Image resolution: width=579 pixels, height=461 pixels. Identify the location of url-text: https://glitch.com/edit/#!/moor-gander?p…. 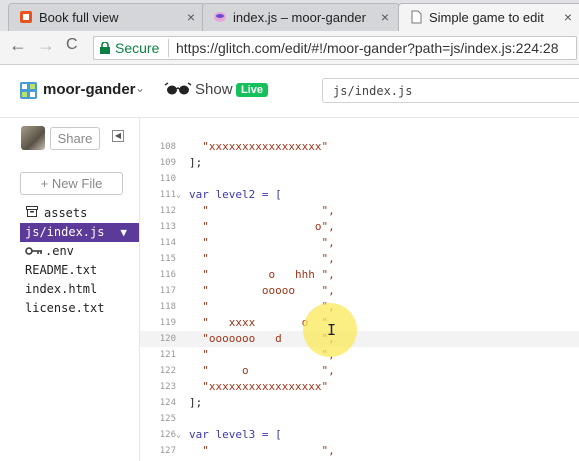
(367, 48).